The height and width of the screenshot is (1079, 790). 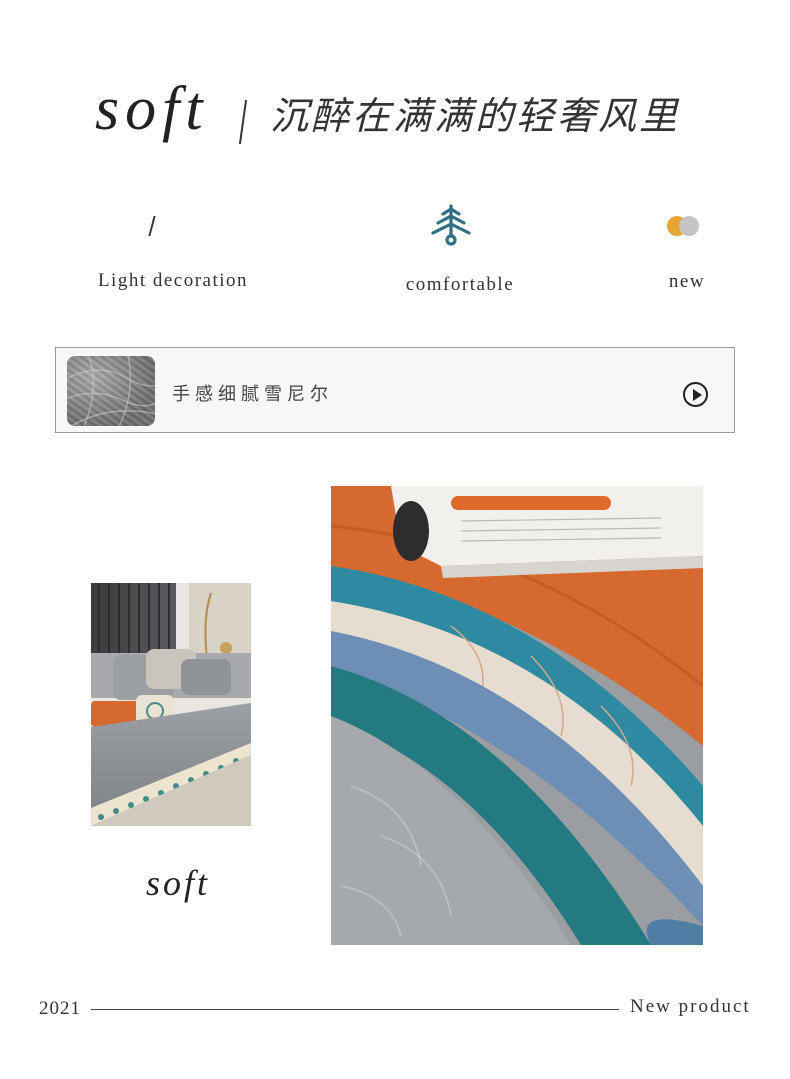 What do you see at coordinates (355, 1009) in the screenshot?
I see `footer-divider` at bounding box center [355, 1009].